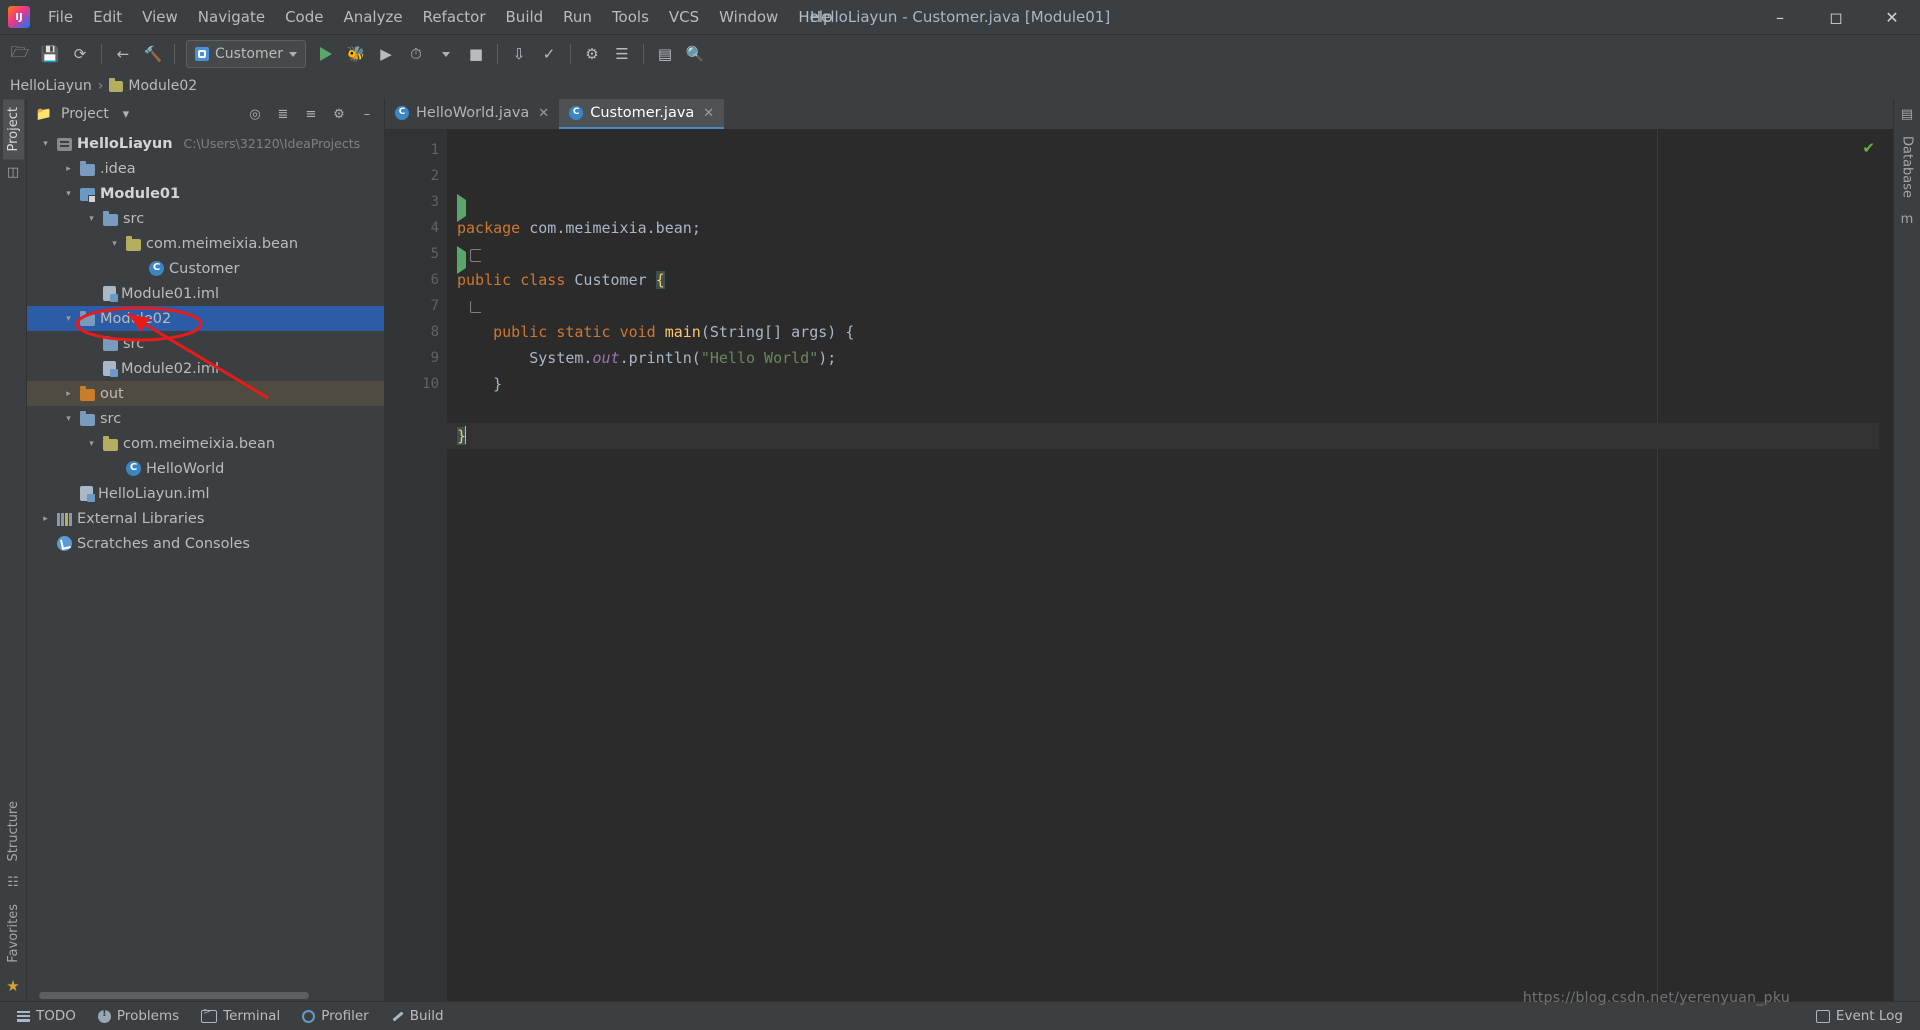  Describe the element at coordinates (326, 54) in the screenshot. I see `run-icon` at that location.